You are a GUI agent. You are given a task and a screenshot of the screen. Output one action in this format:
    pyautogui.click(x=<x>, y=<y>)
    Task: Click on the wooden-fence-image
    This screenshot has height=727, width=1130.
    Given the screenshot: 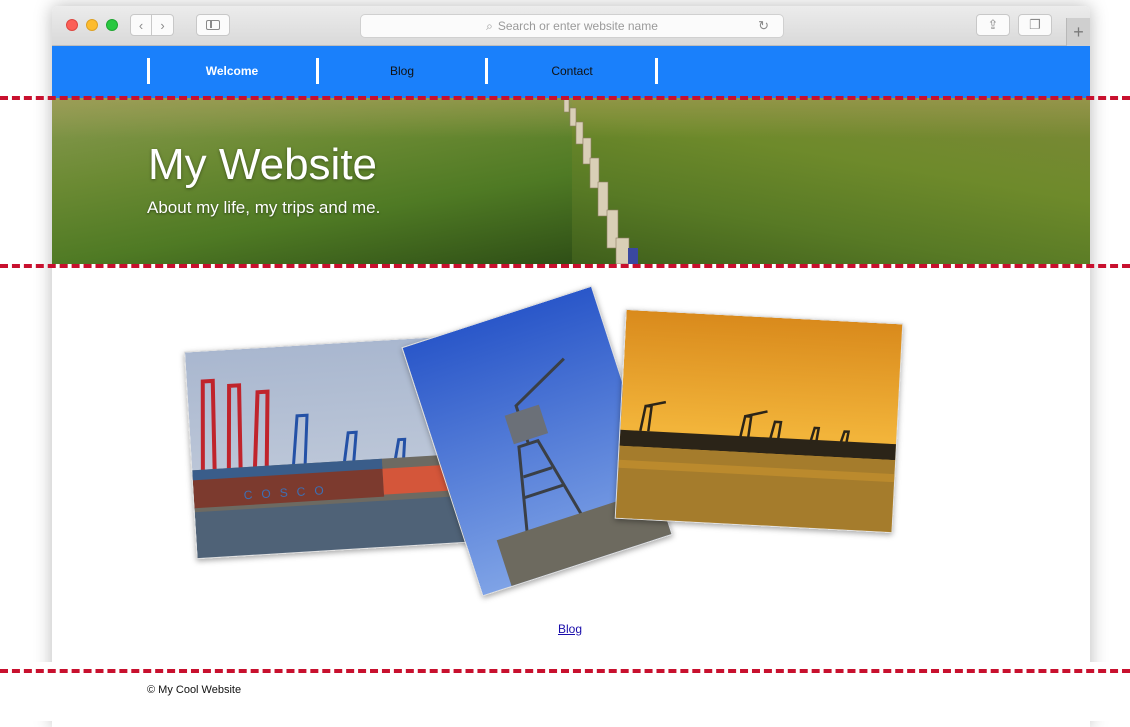 What is the action you would take?
    pyautogui.click(x=601, y=181)
    